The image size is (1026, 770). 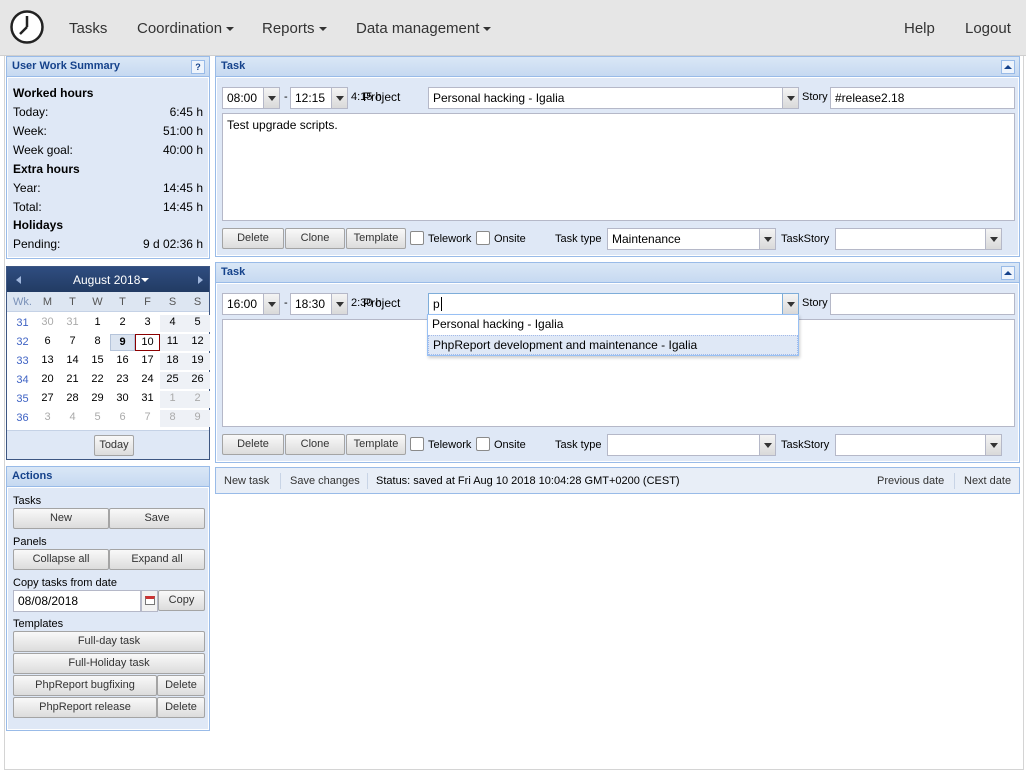 What do you see at coordinates (987, 481) in the screenshot?
I see `next-date-link: Next date` at bounding box center [987, 481].